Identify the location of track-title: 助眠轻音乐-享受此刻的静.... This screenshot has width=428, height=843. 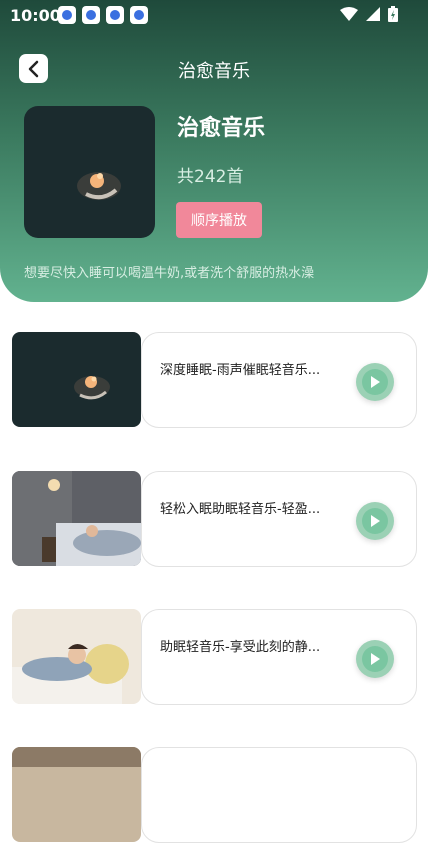
(240, 647).